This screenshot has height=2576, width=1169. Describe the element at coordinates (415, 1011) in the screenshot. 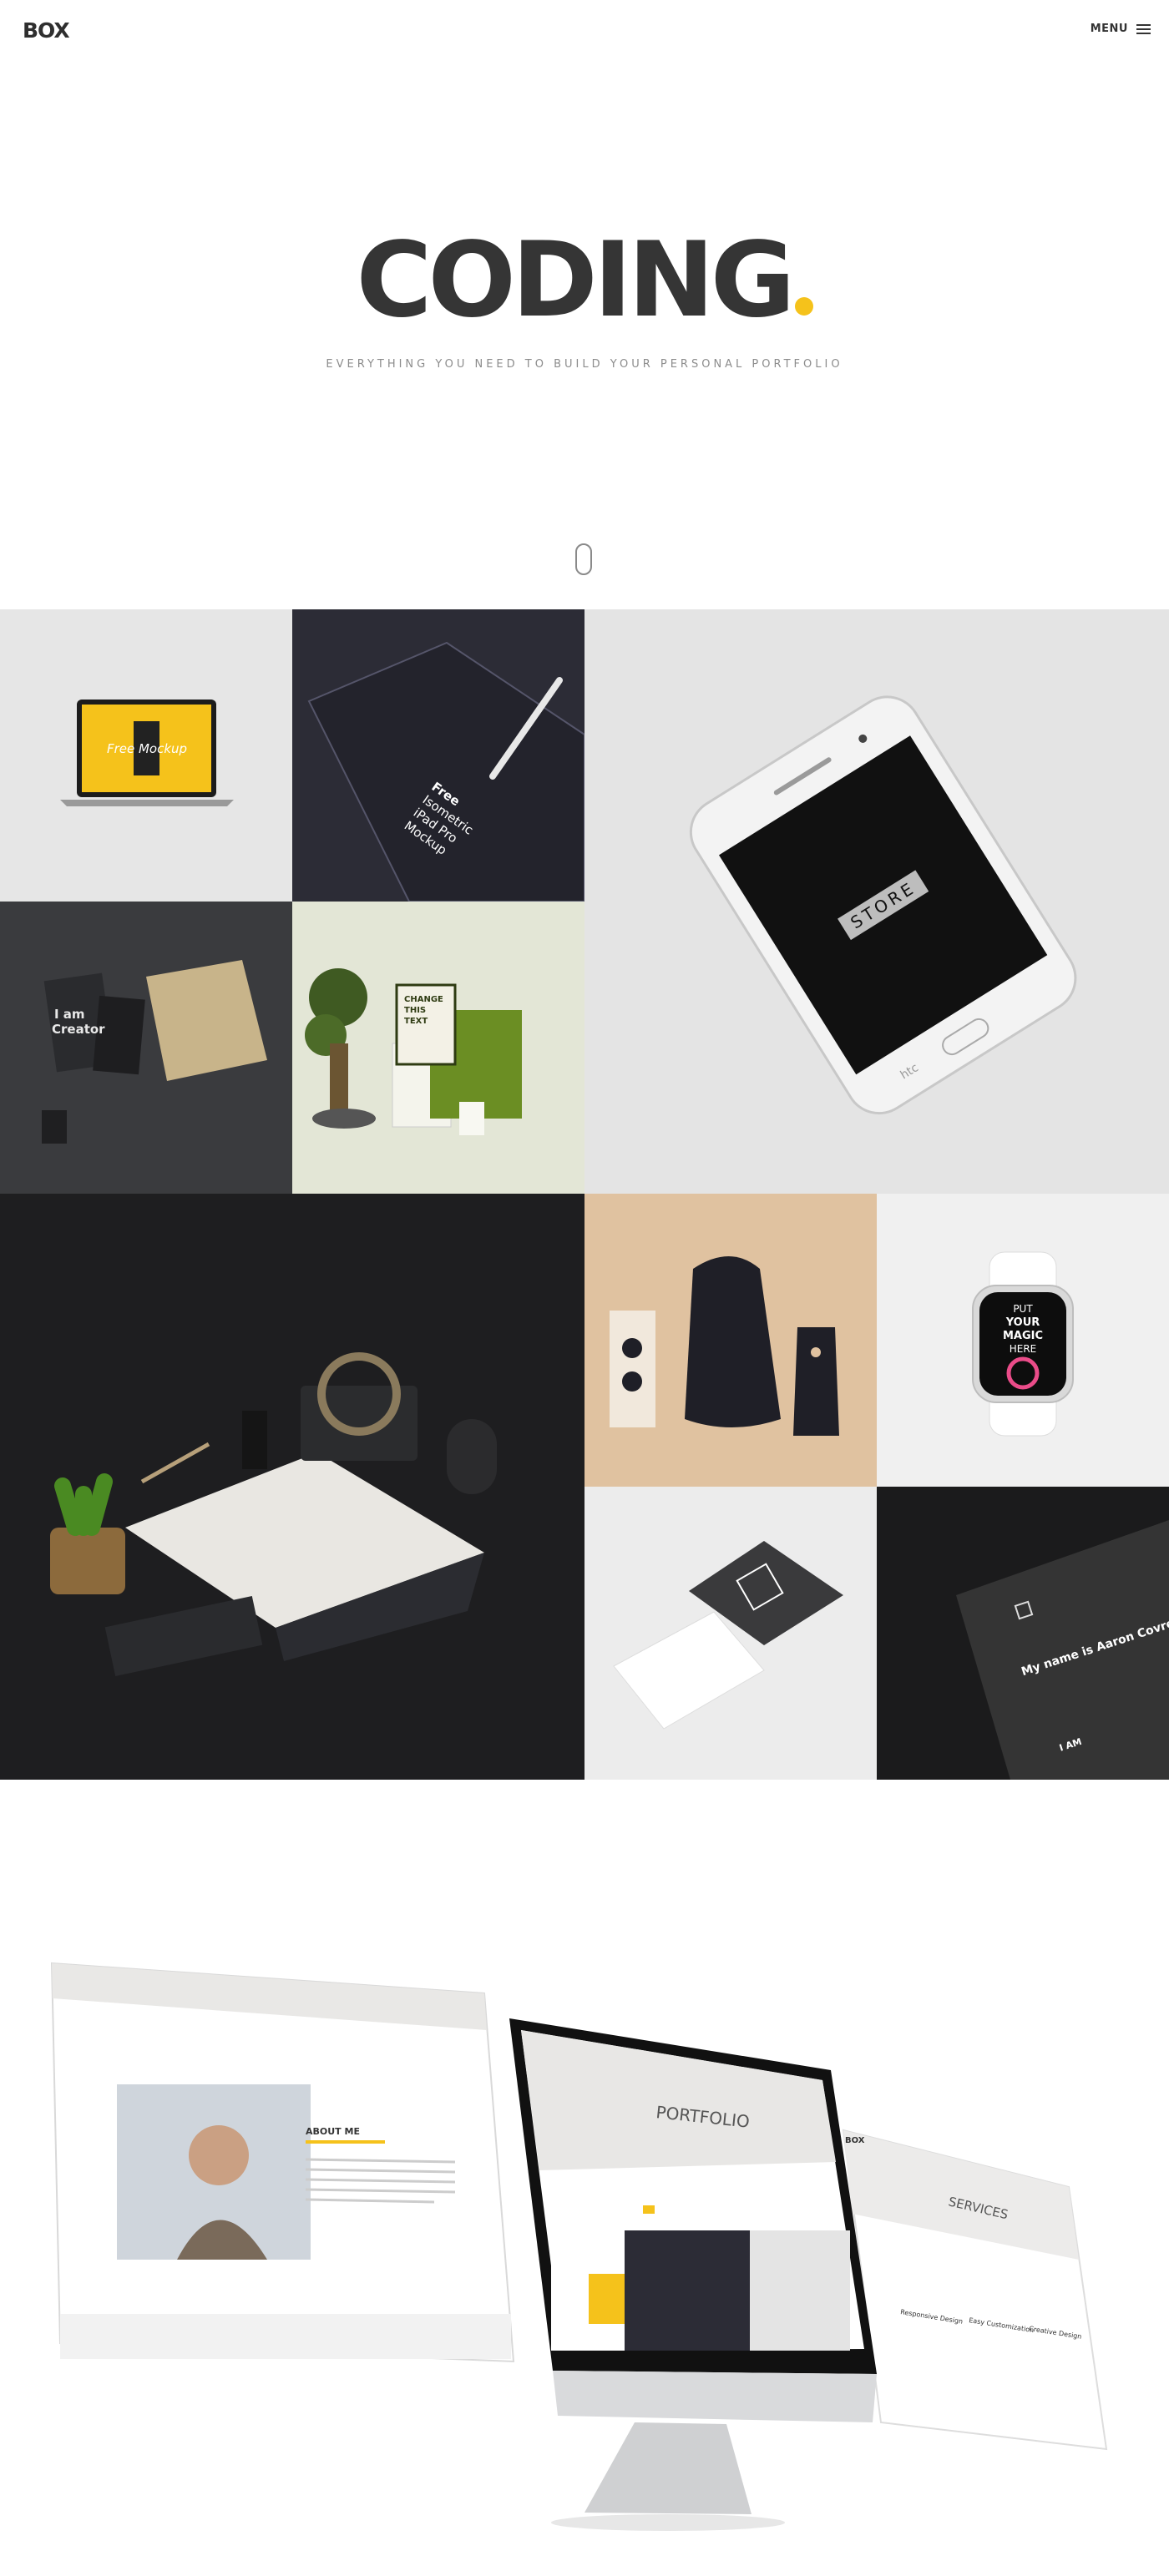

I see `branding-text-2: THIS` at that location.